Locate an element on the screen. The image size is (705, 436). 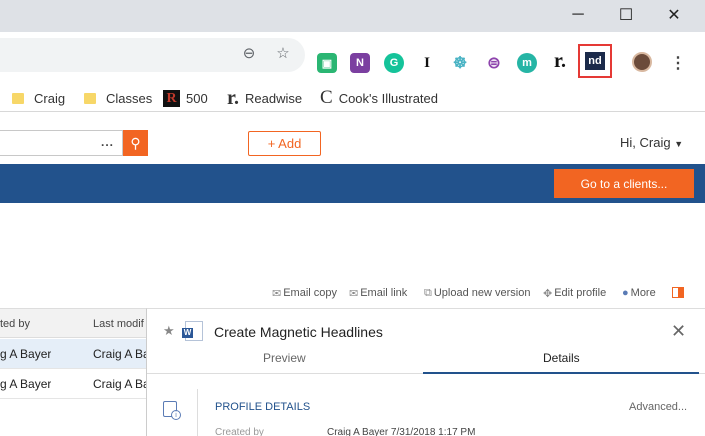
bookmark-label: 500 is located at coordinates (197, 98).